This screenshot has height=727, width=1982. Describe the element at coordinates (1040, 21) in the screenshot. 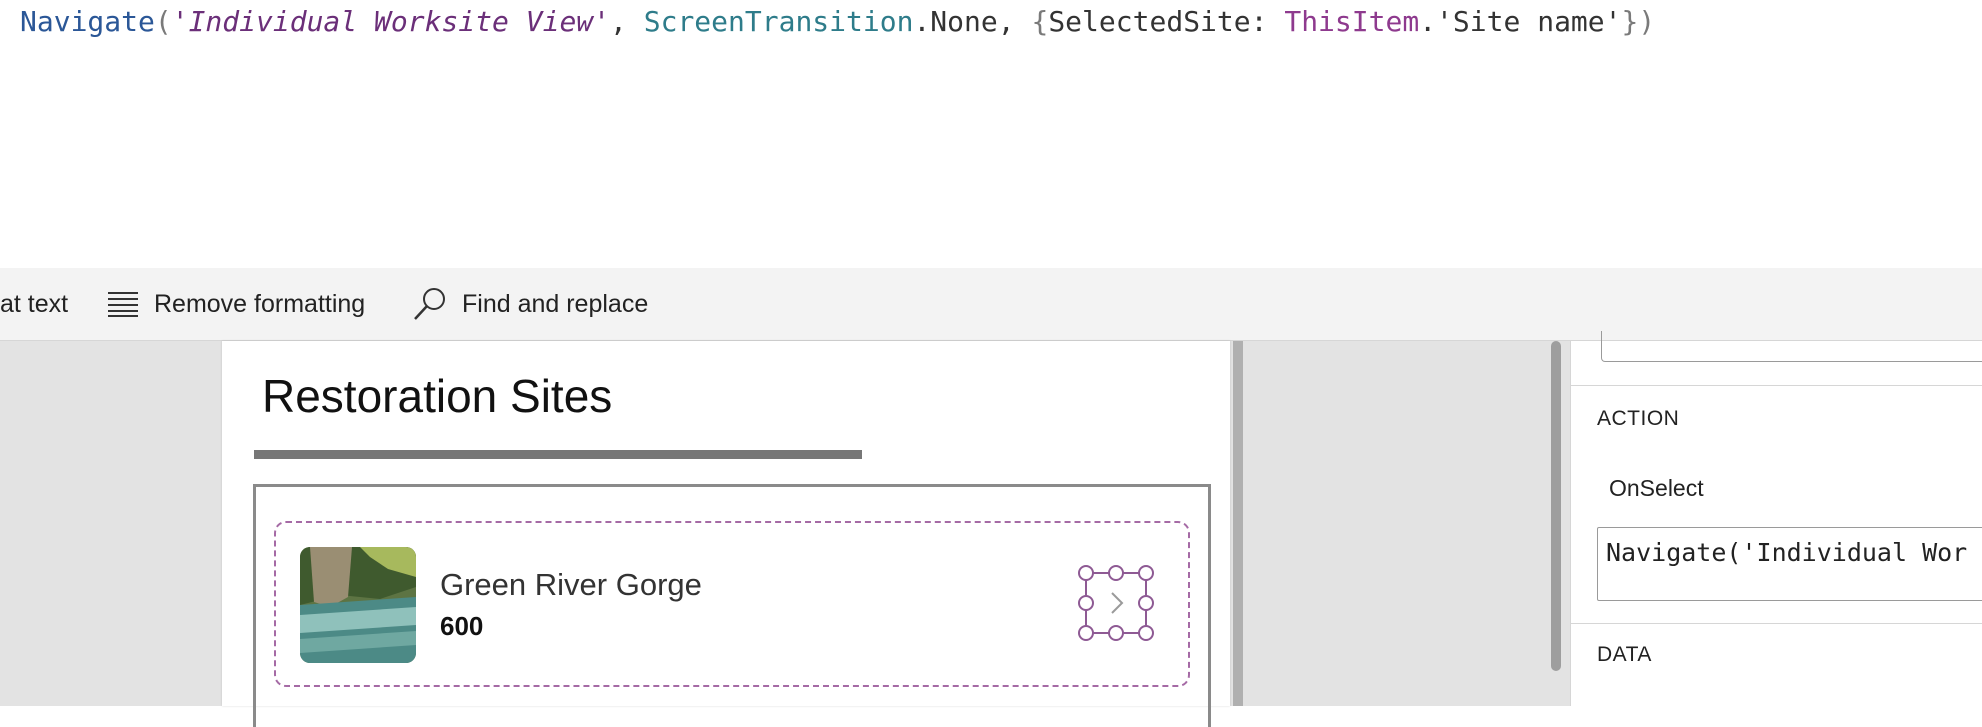

I see `formula-brace: {` at that location.